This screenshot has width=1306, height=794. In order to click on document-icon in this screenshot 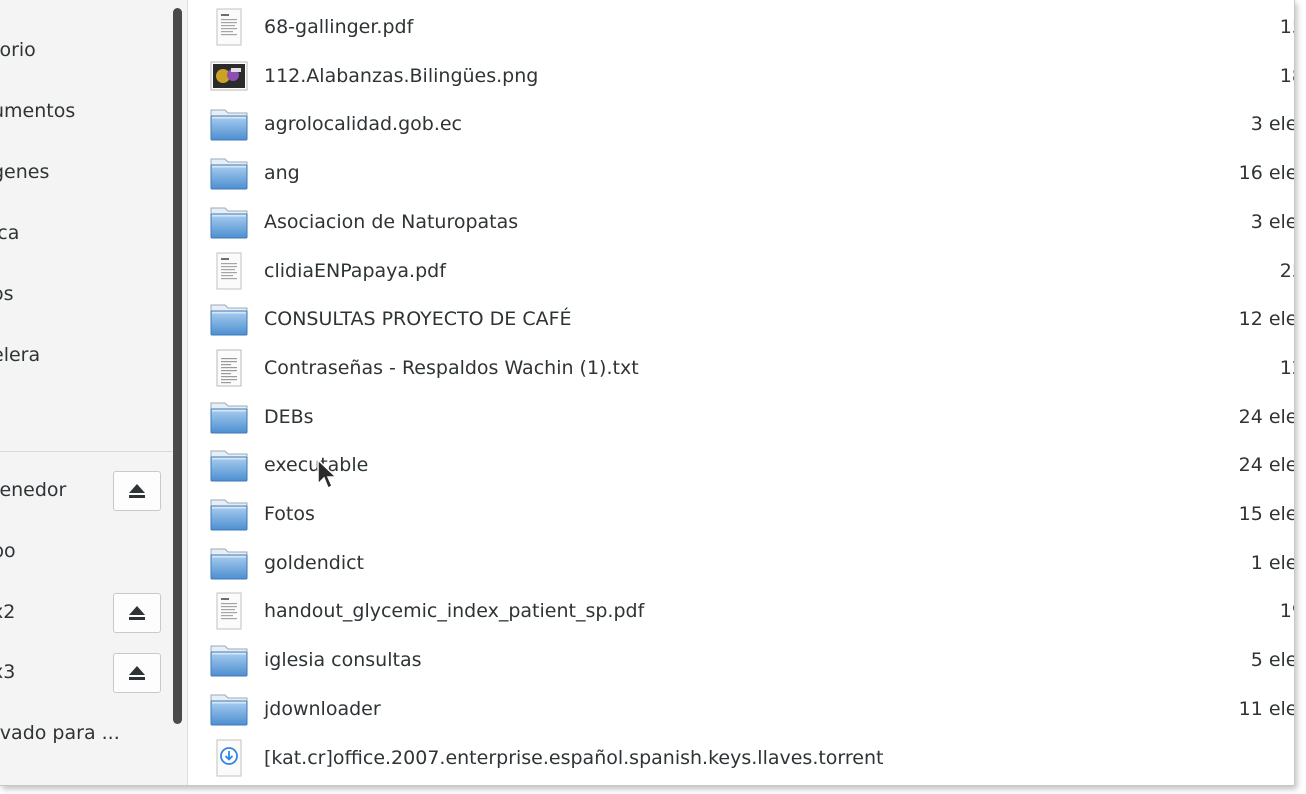, I will do `click(229, 368)`.